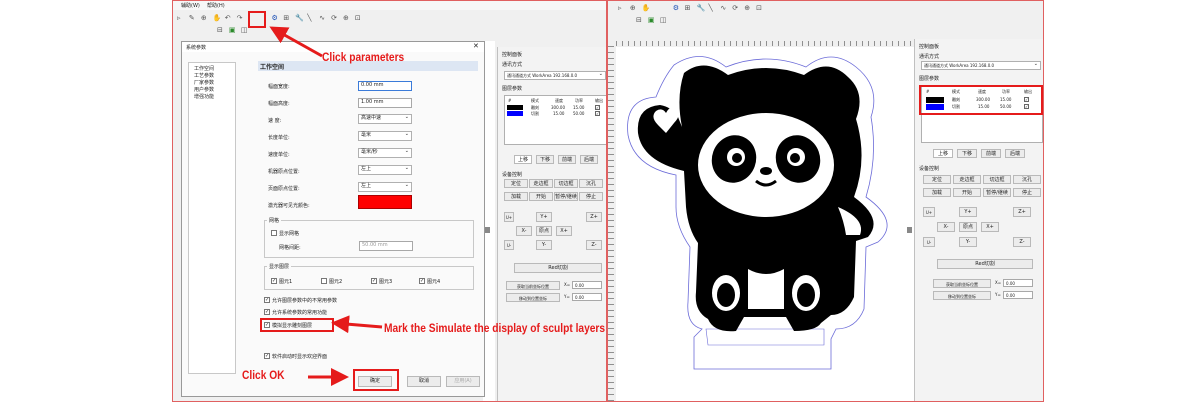 The width and height of the screenshot is (1200, 402). Describe the element at coordinates (299, 18) in the screenshot. I see `tool-icon: 🔧` at that location.